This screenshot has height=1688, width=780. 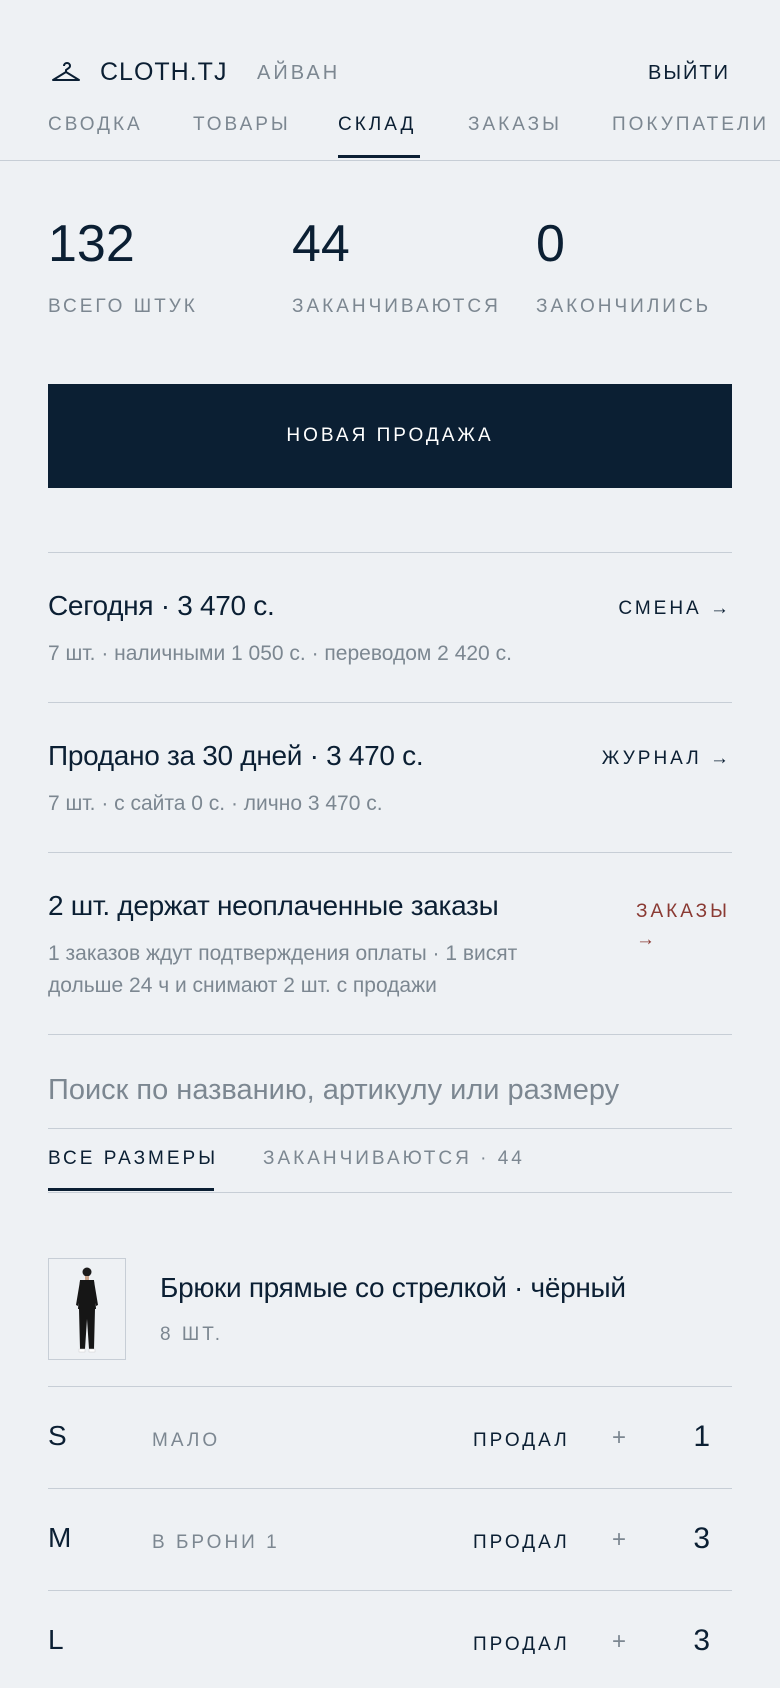 What do you see at coordinates (57, 1435) in the screenshot?
I see `size-label: S` at bounding box center [57, 1435].